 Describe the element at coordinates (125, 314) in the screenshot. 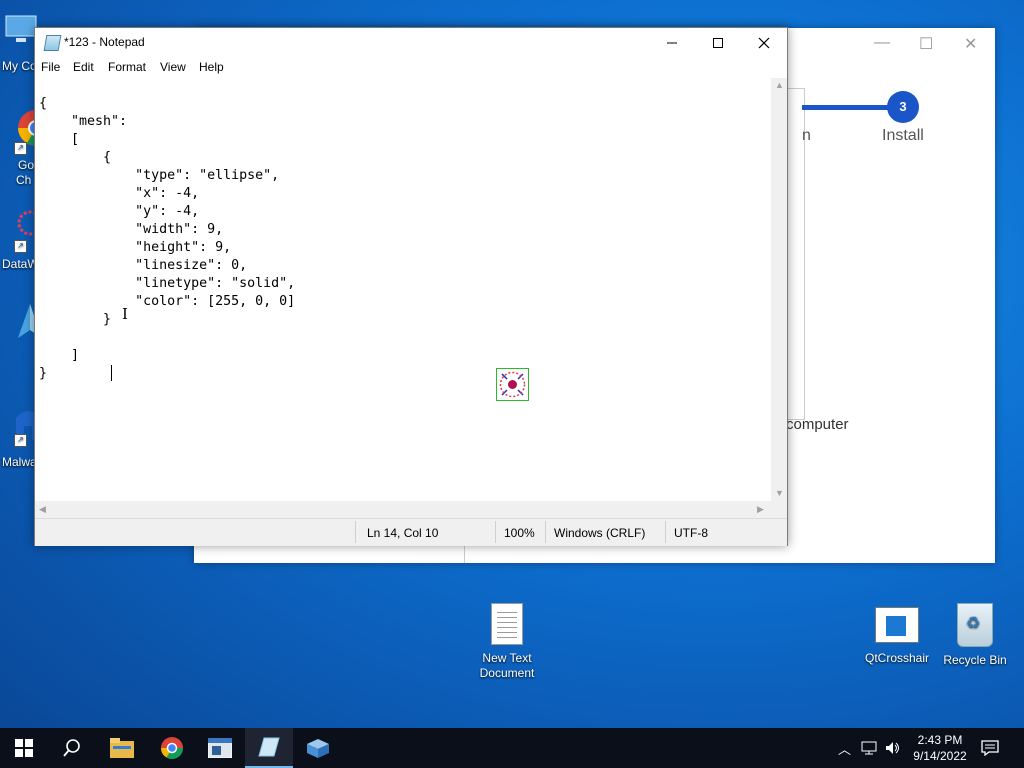

I see `ibeam-cursor-icon: I` at that location.